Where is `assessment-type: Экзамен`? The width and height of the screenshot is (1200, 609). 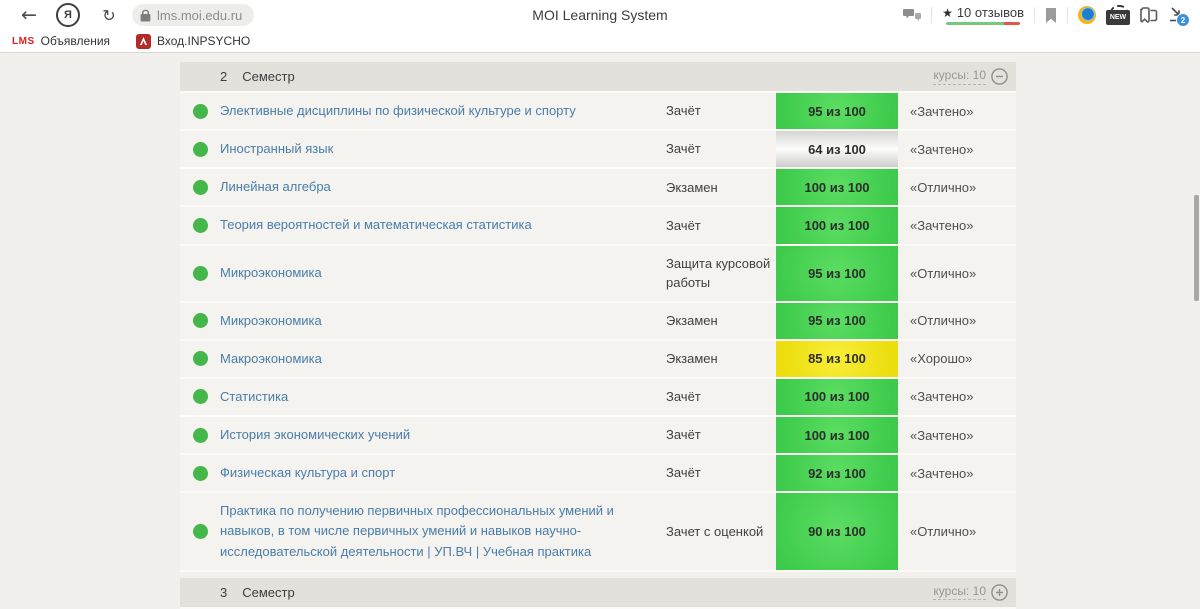
assessment-type: Экзамен is located at coordinates (692, 320).